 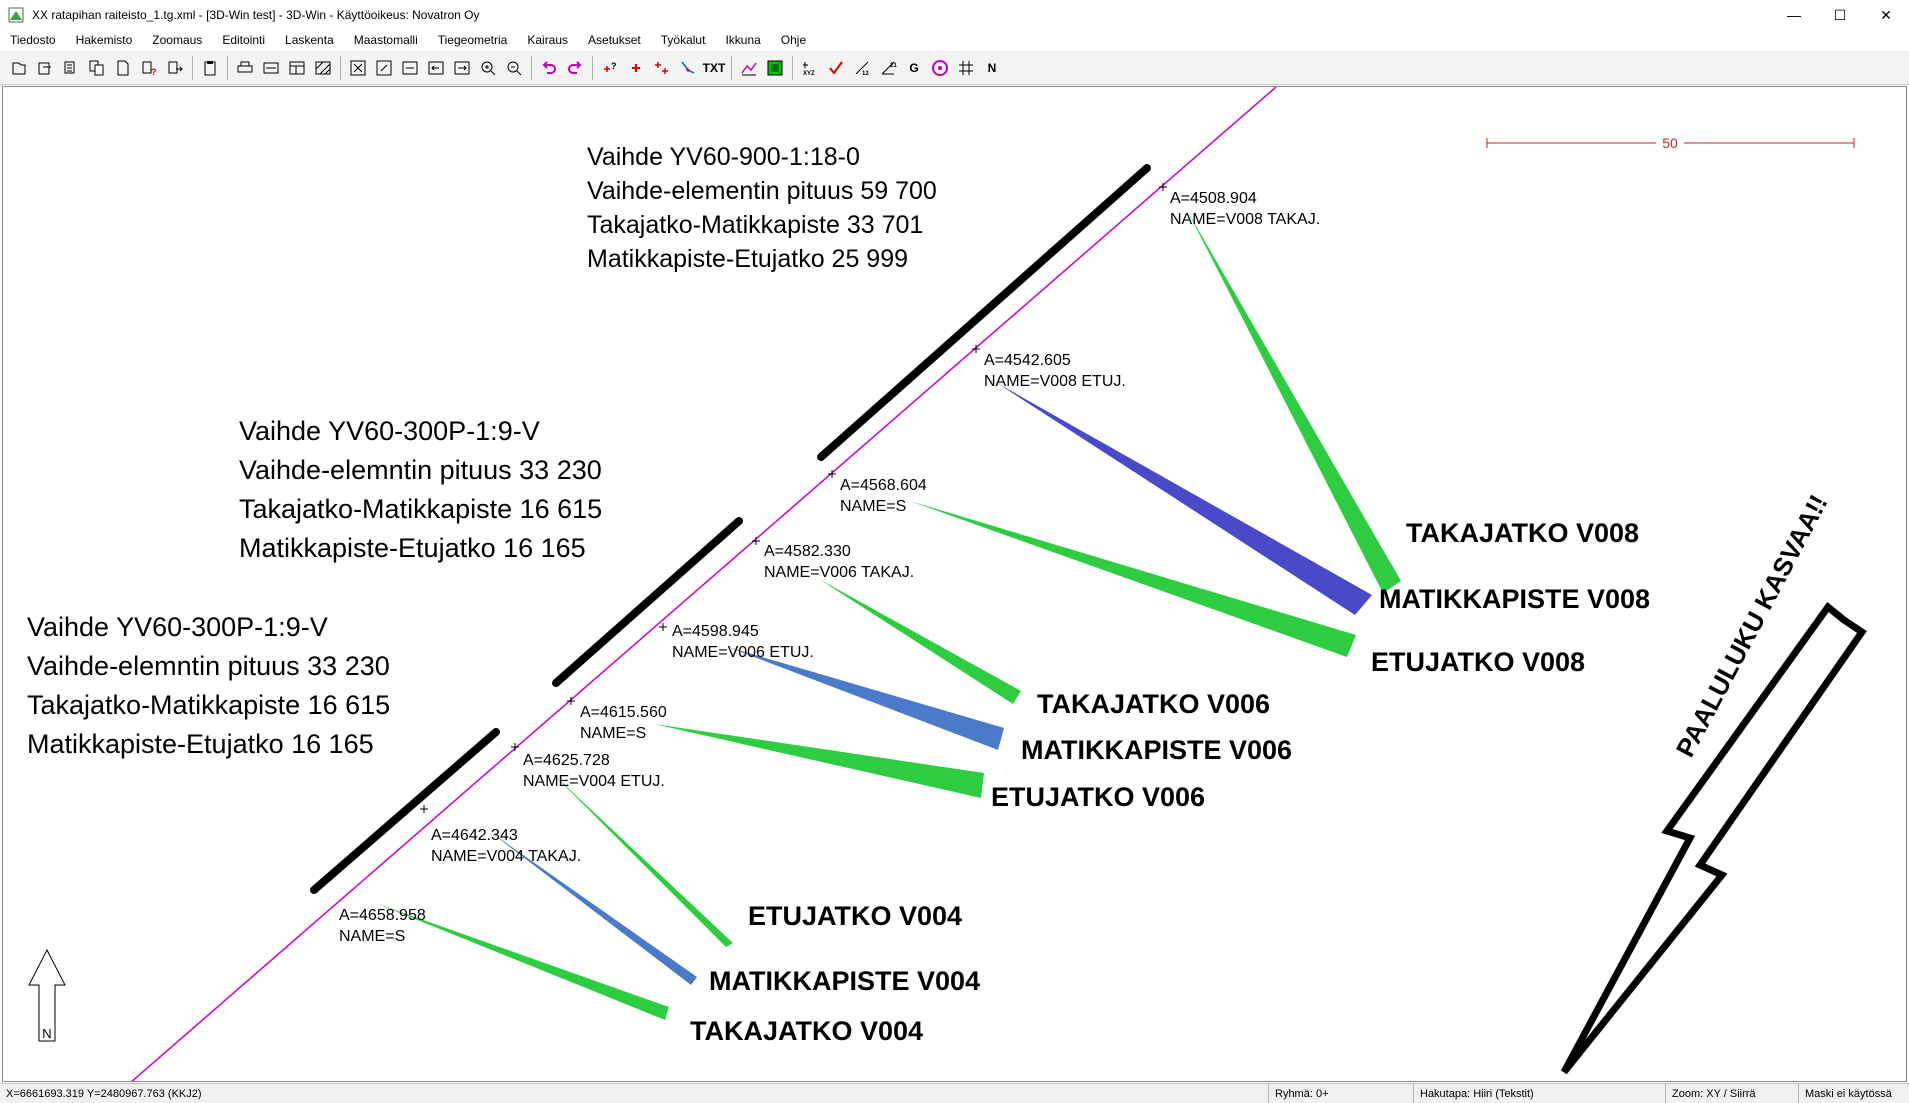 What do you see at coordinates (743, 652) in the screenshot?
I see `point-name-label: NAME=V006 ETUJ.` at bounding box center [743, 652].